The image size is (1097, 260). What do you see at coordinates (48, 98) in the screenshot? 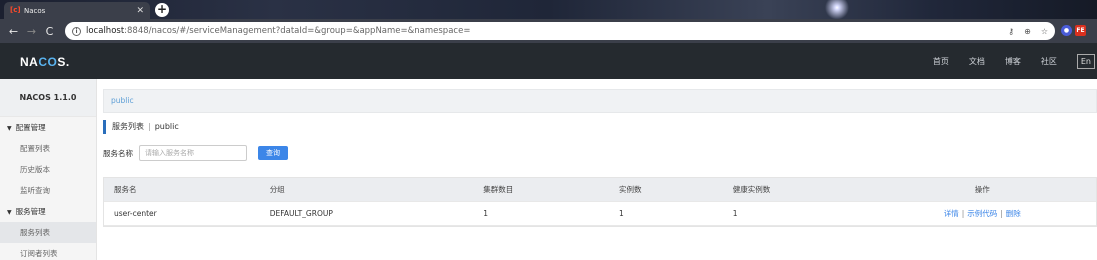
I see `version-label: NACOS 1.1.0` at bounding box center [48, 98].